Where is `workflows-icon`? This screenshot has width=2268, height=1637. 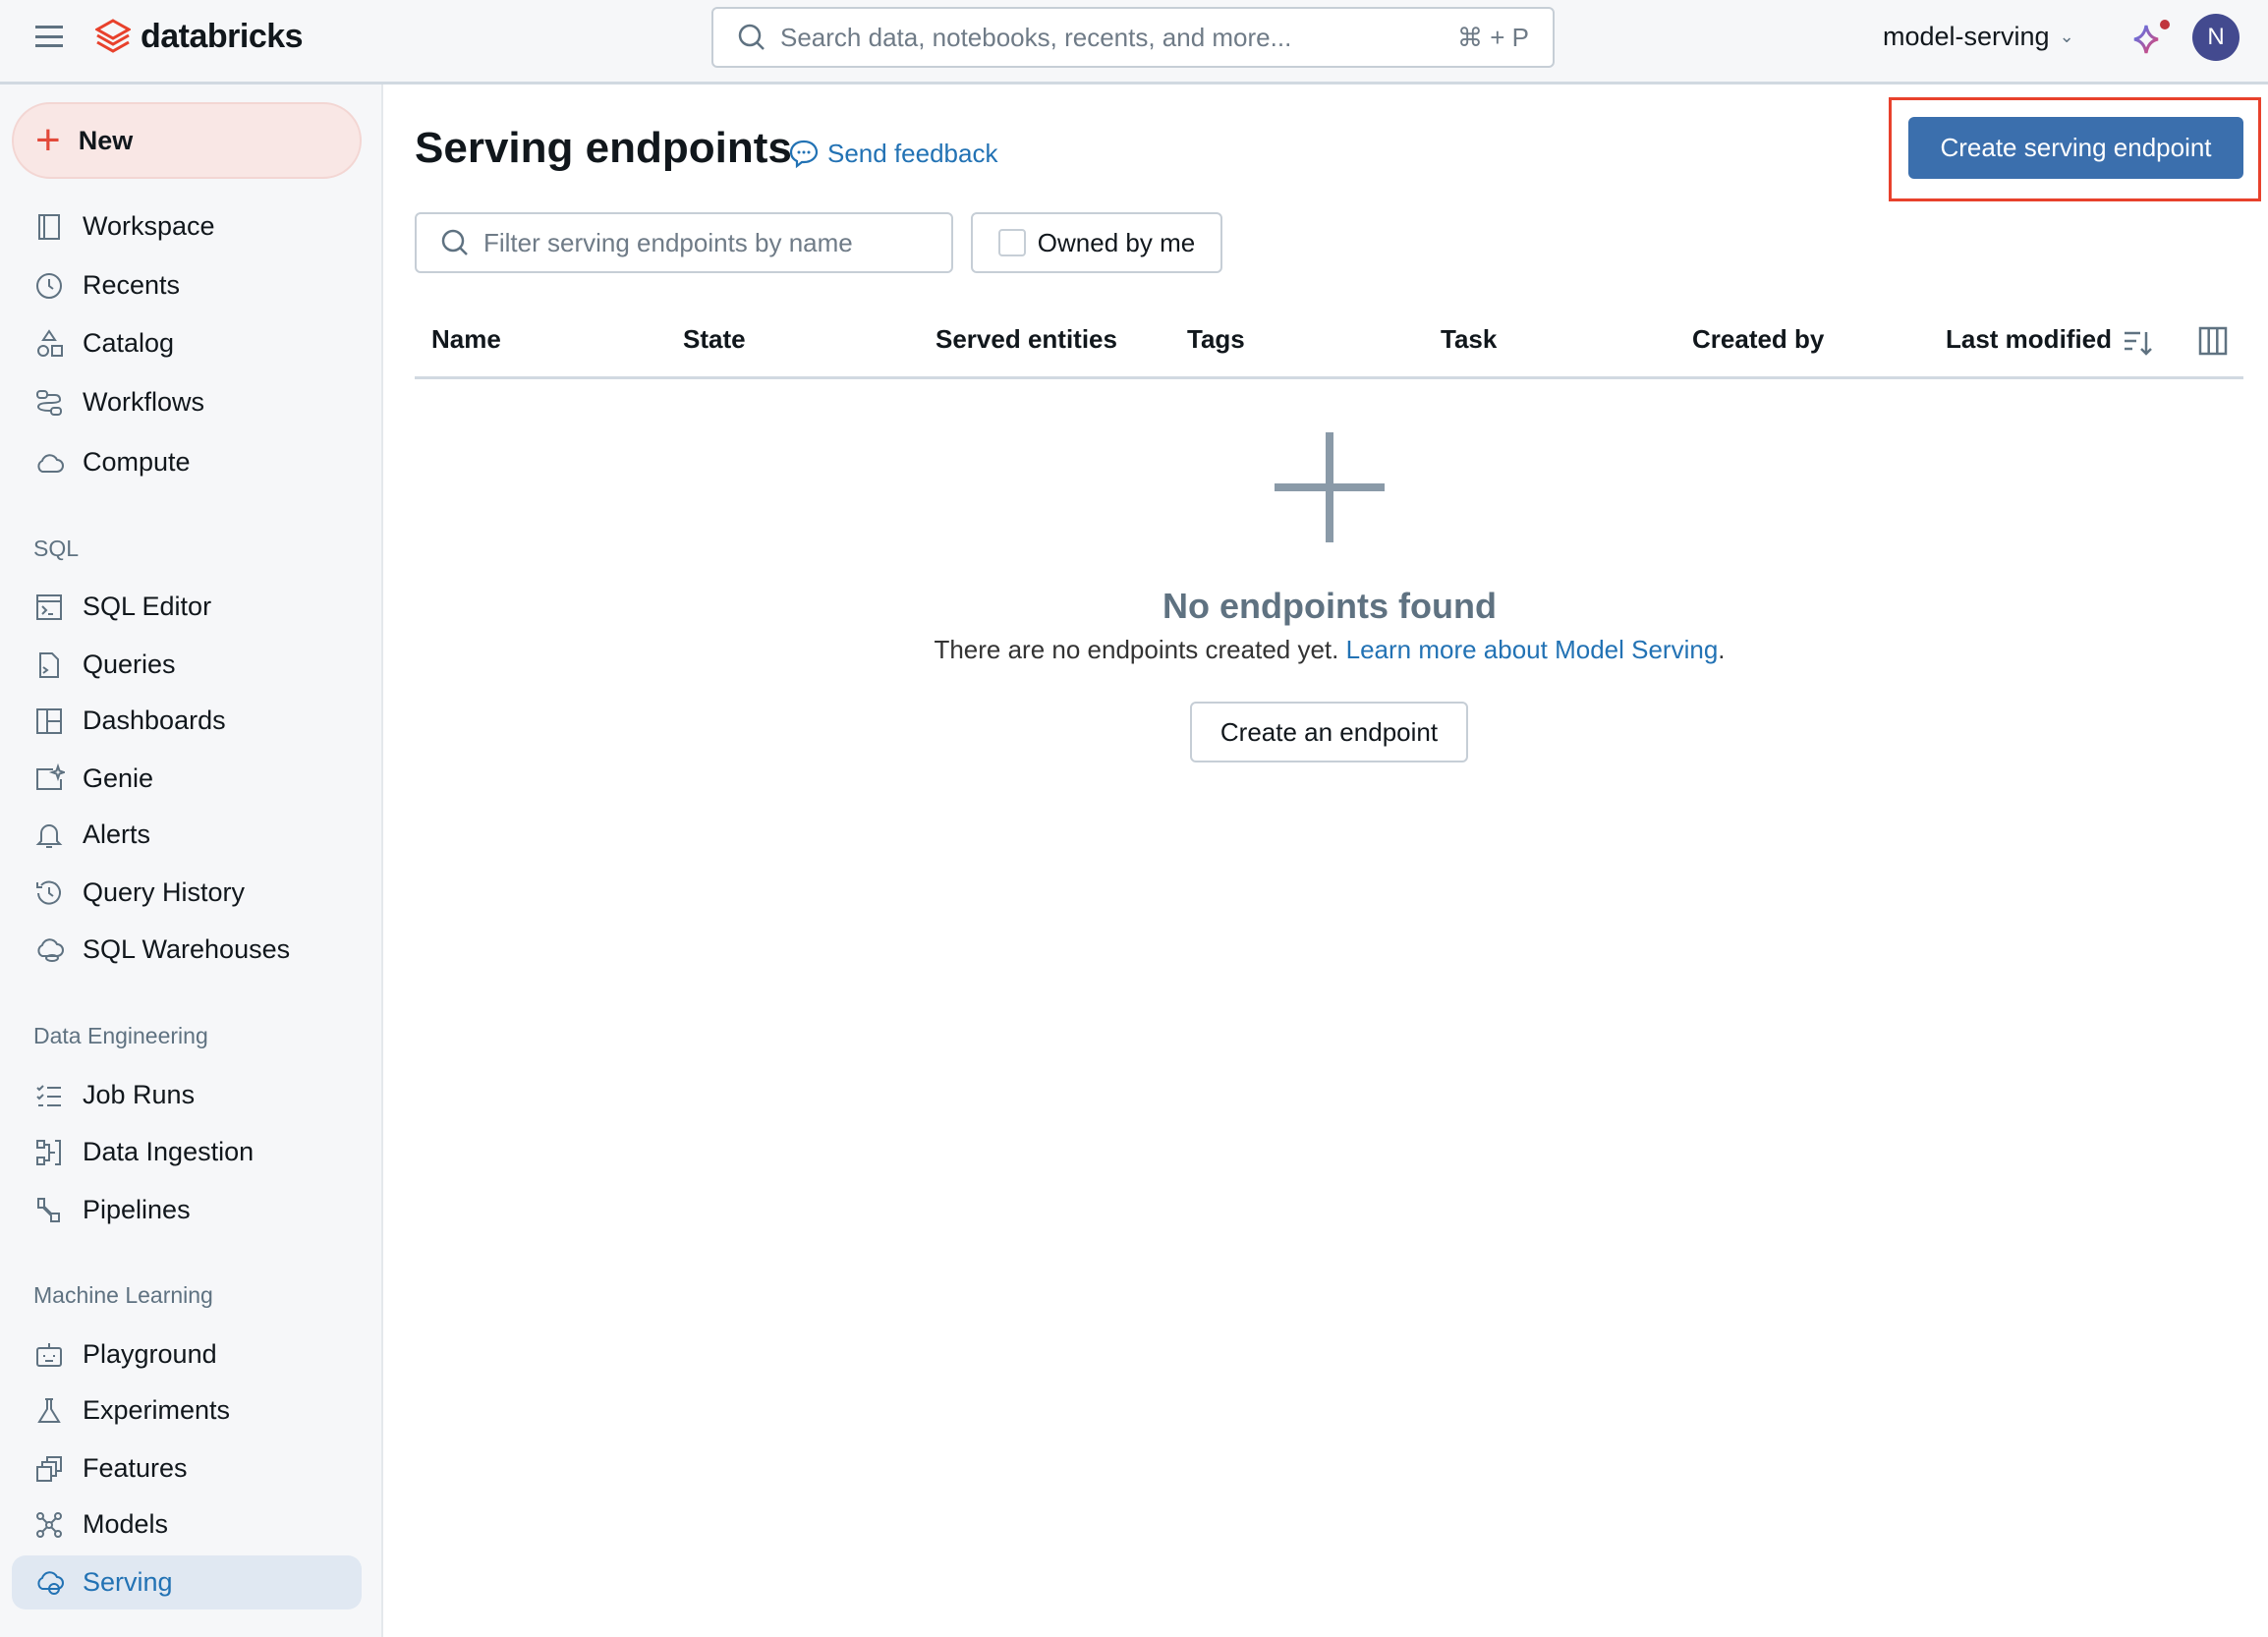 workflows-icon is located at coordinates (49, 403).